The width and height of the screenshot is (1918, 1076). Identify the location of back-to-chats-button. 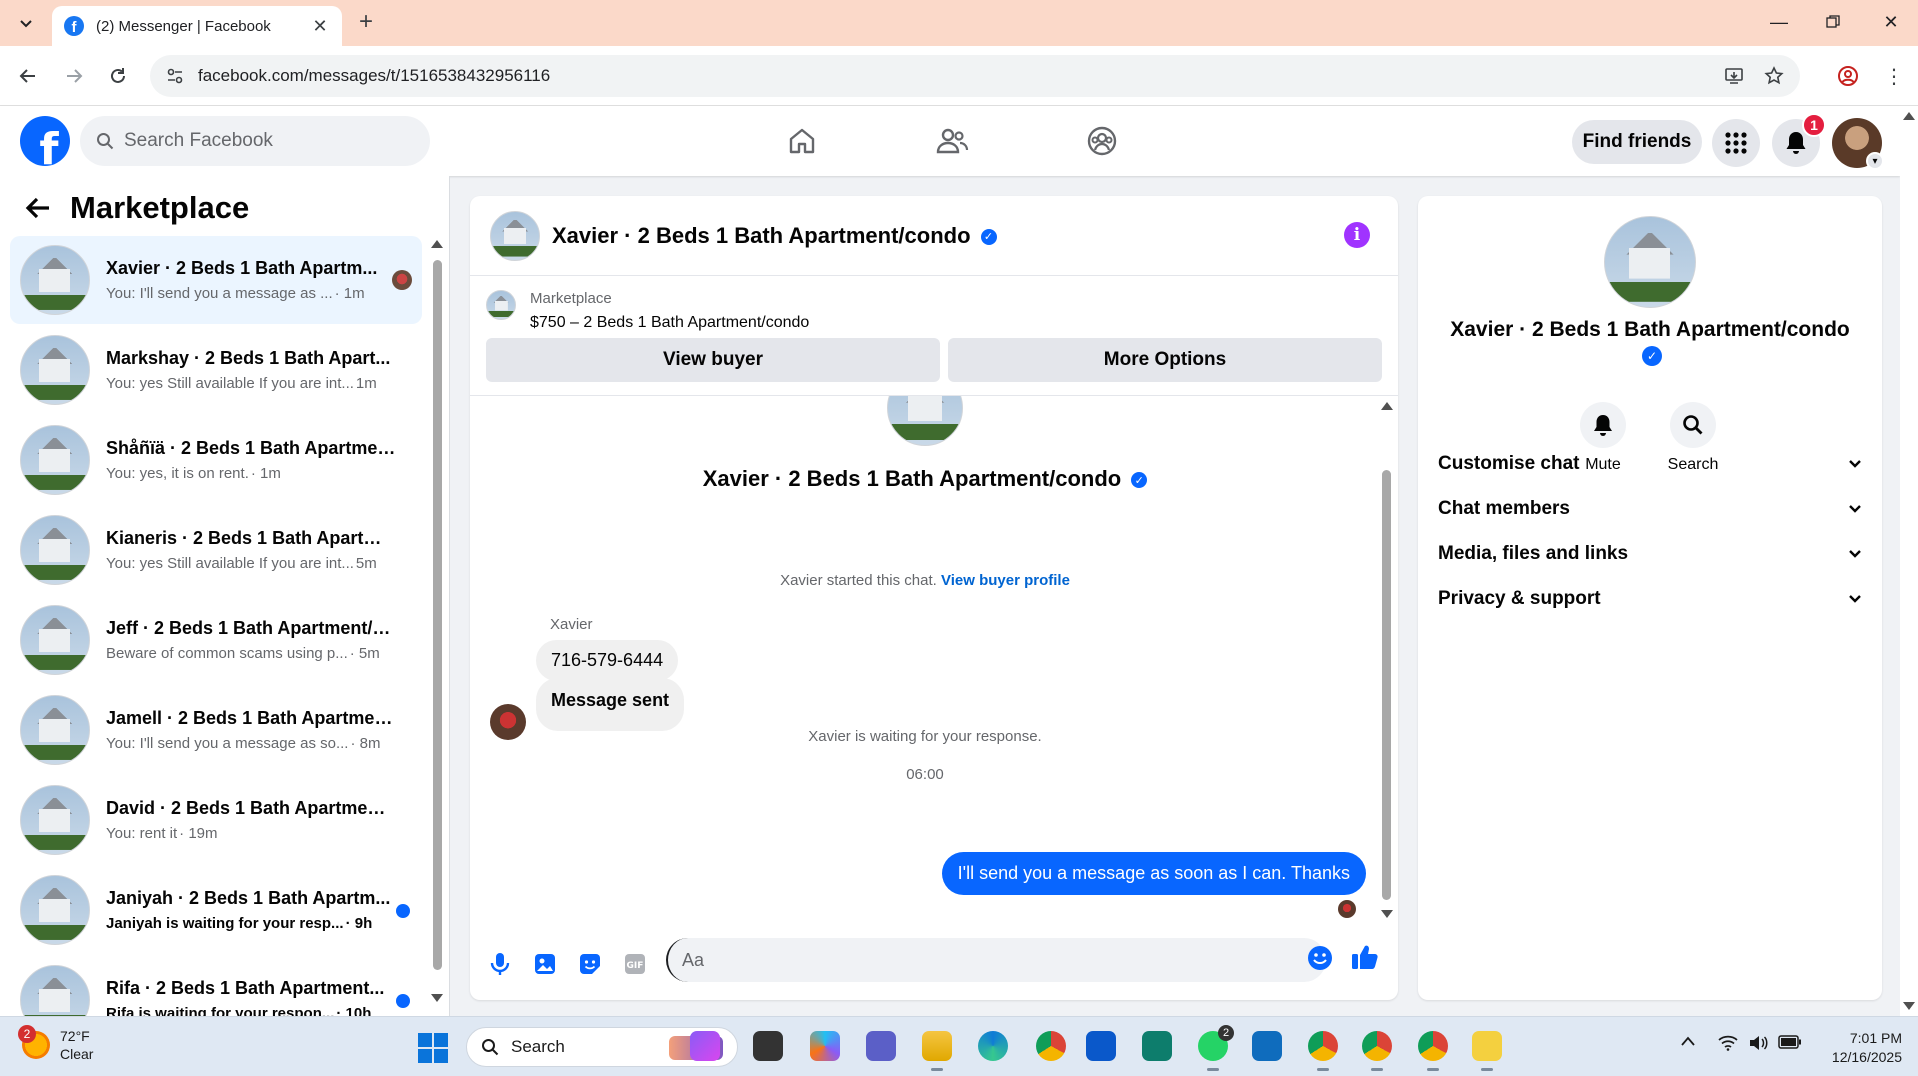
(38, 208).